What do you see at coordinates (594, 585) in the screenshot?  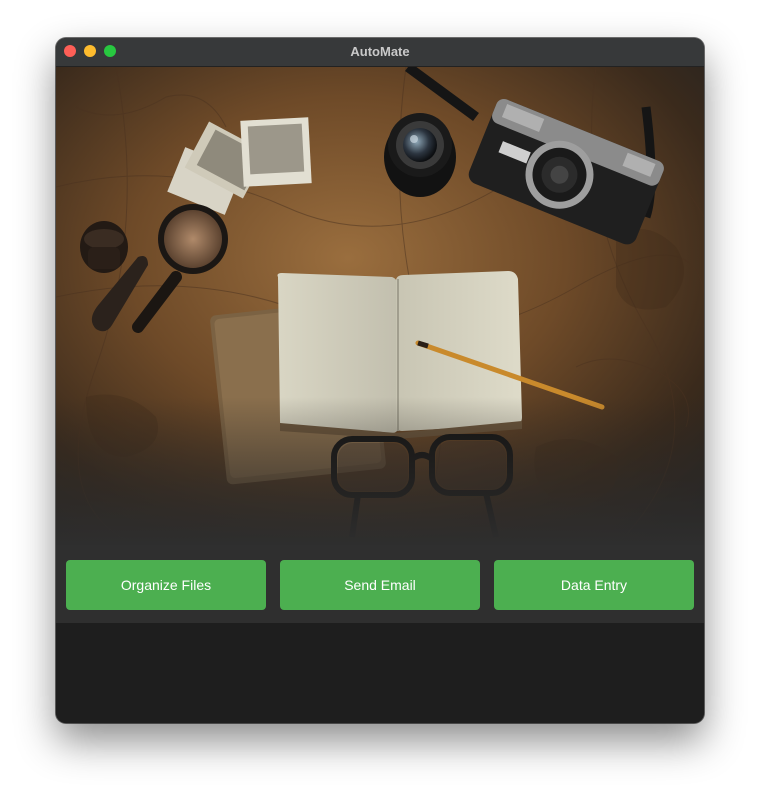 I see `data-entry-button: Data Entry` at bounding box center [594, 585].